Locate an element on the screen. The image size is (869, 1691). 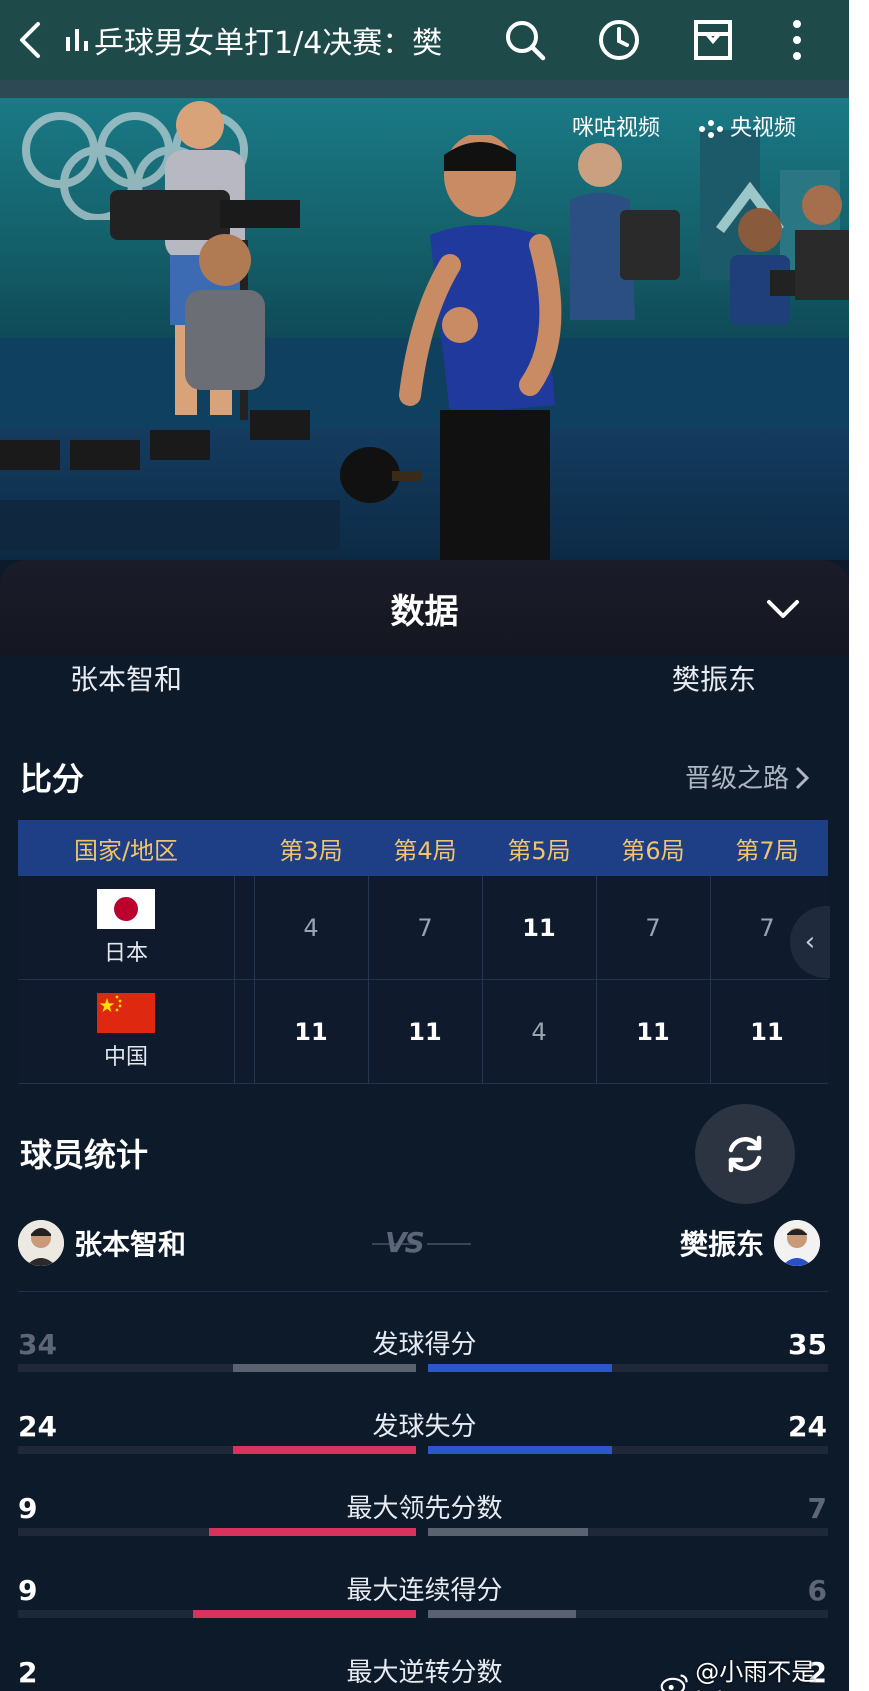
country-name: 中国 is located at coordinates (125, 1057).